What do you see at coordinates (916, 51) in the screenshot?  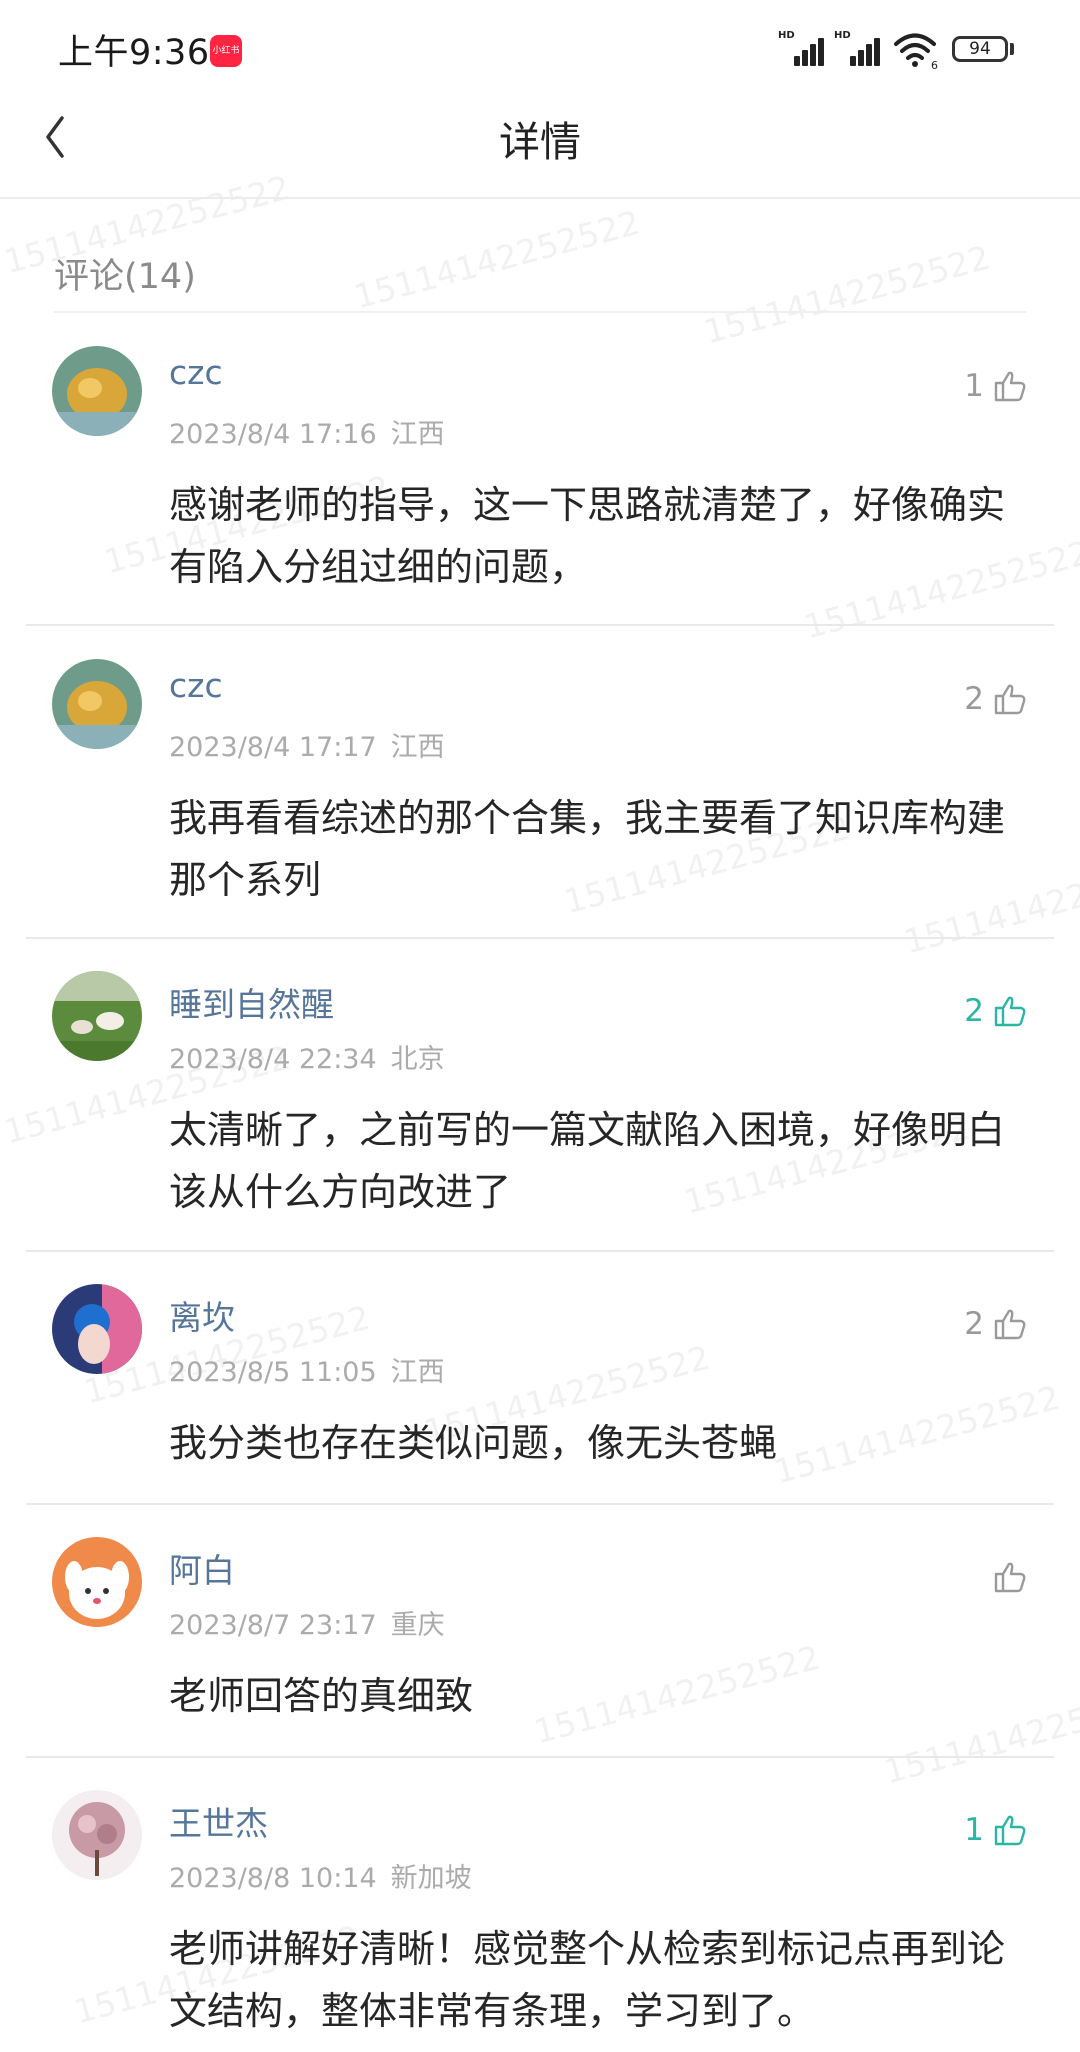 I see `wifi-icon: 6` at bounding box center [916, 51].